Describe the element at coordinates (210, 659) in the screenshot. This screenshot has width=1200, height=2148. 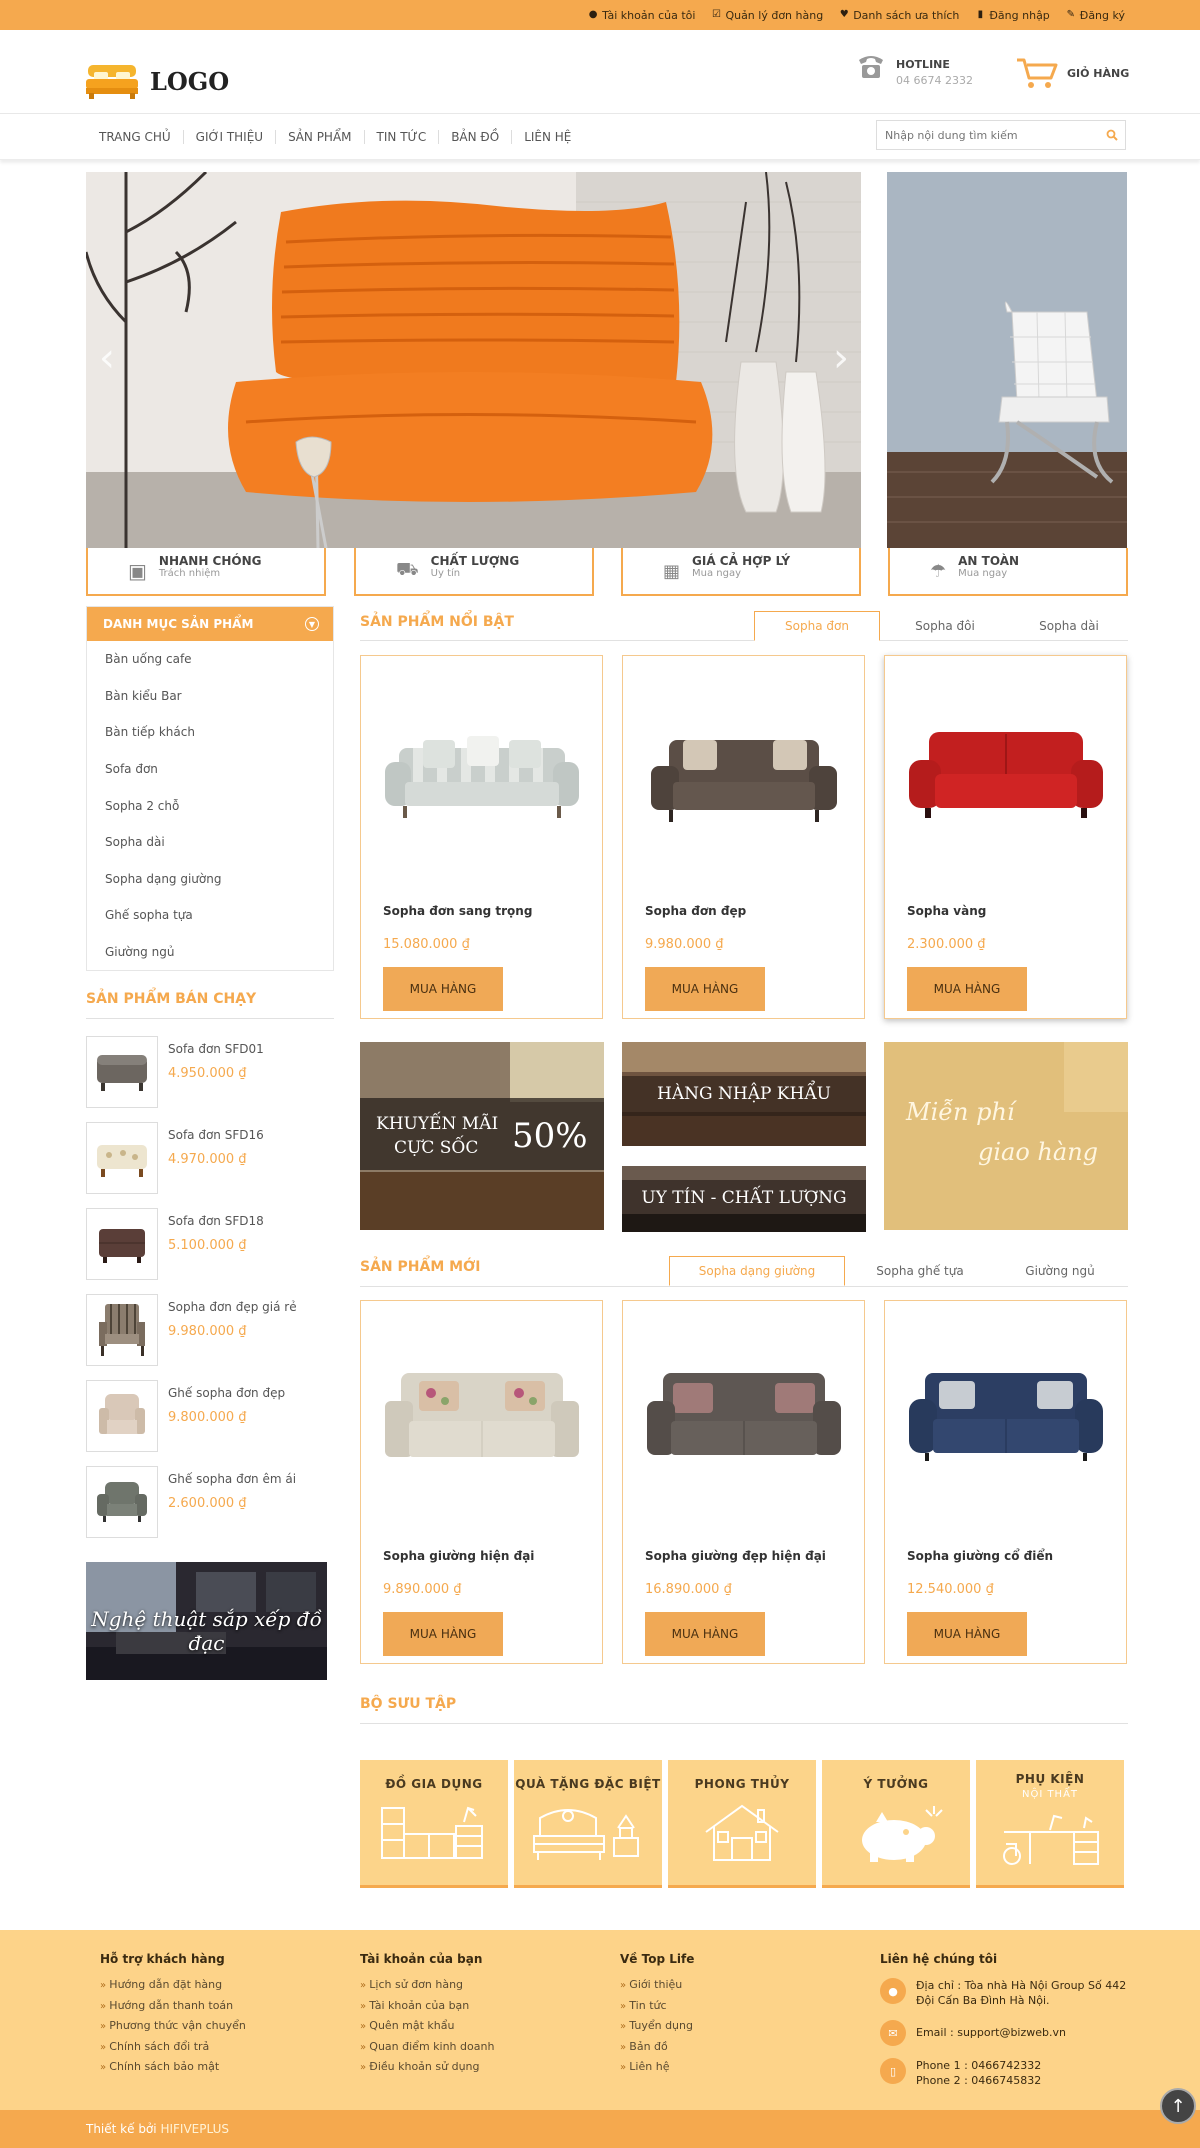
I see `category-item: Bàn uống cafe` at that location.